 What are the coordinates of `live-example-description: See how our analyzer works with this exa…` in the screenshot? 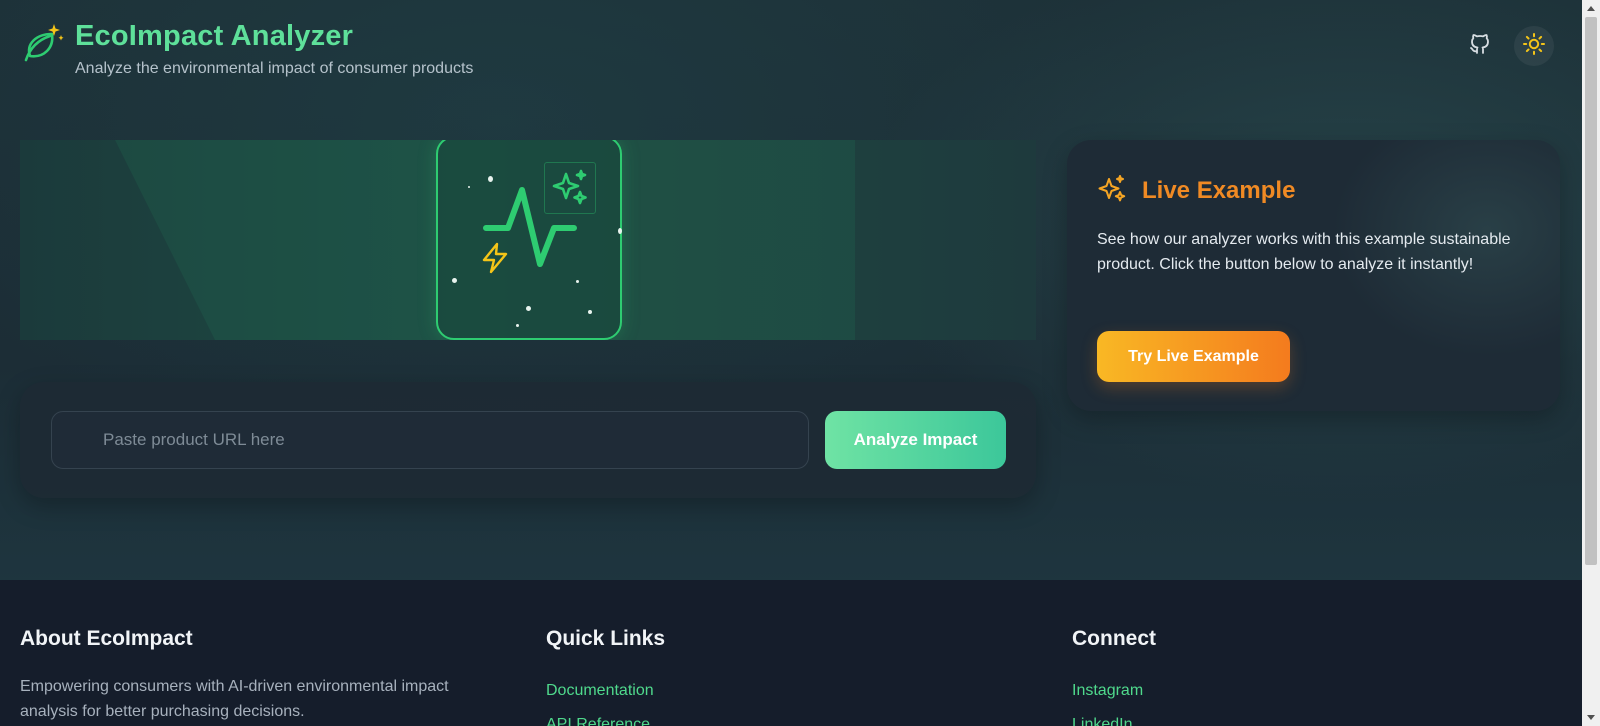 It's located at (1304, 252).